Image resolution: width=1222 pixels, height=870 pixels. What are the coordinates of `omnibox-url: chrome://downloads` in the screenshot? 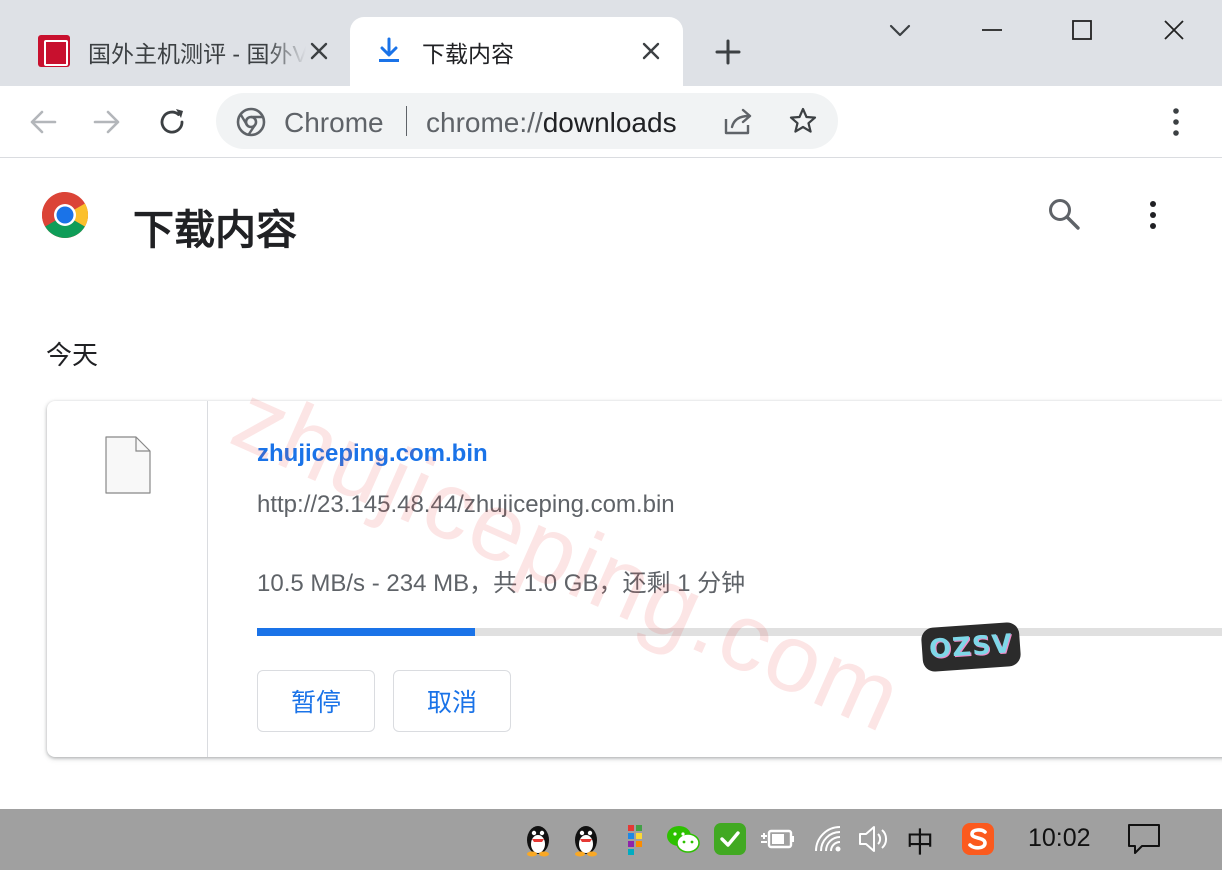 It's located at (567, 123).